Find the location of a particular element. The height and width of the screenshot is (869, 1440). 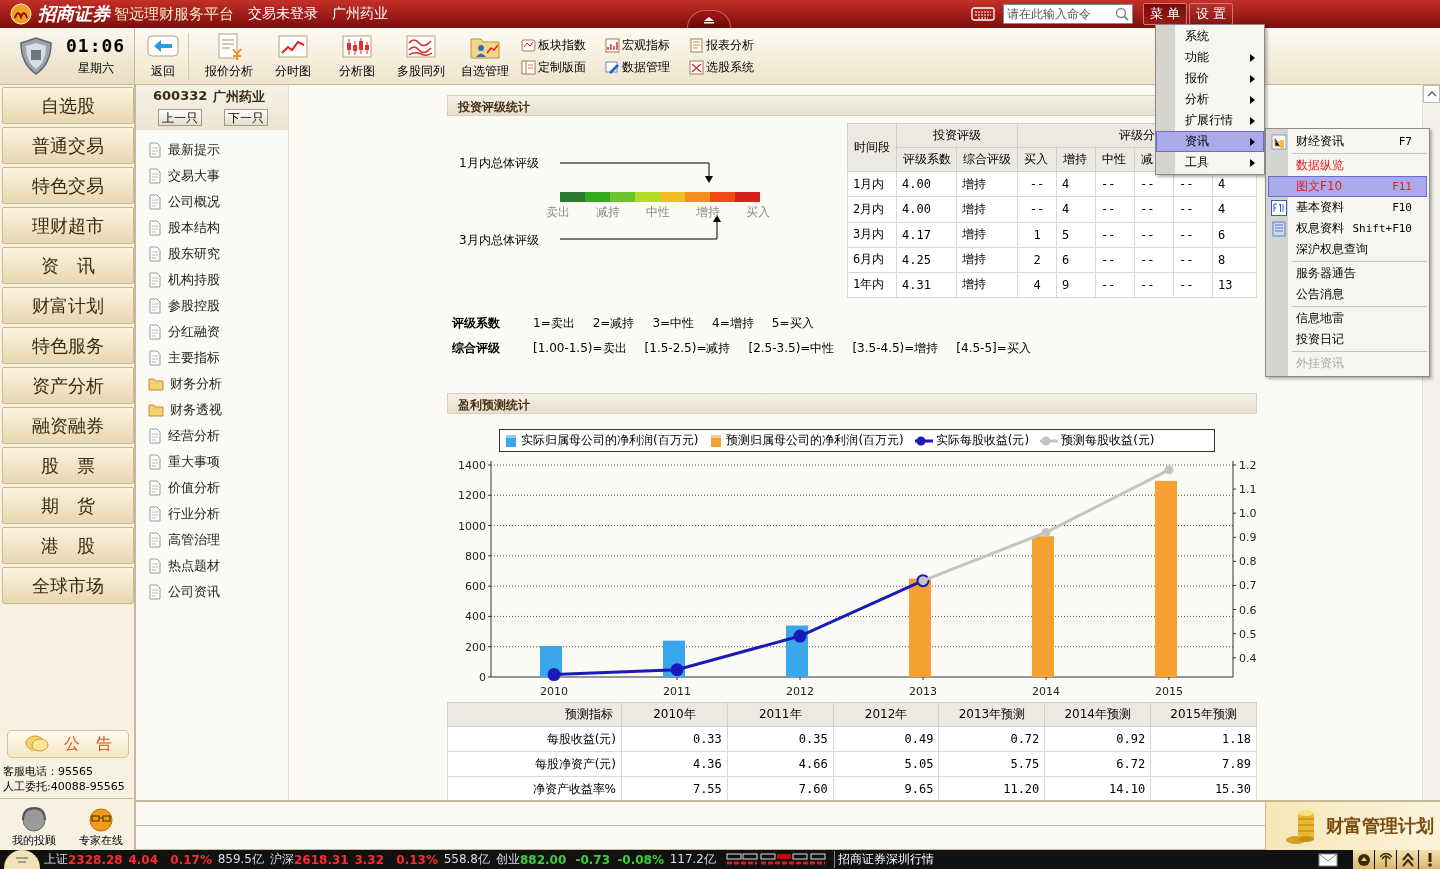

toolbar-button: 多股同列 is located at coordinates (421, 56).